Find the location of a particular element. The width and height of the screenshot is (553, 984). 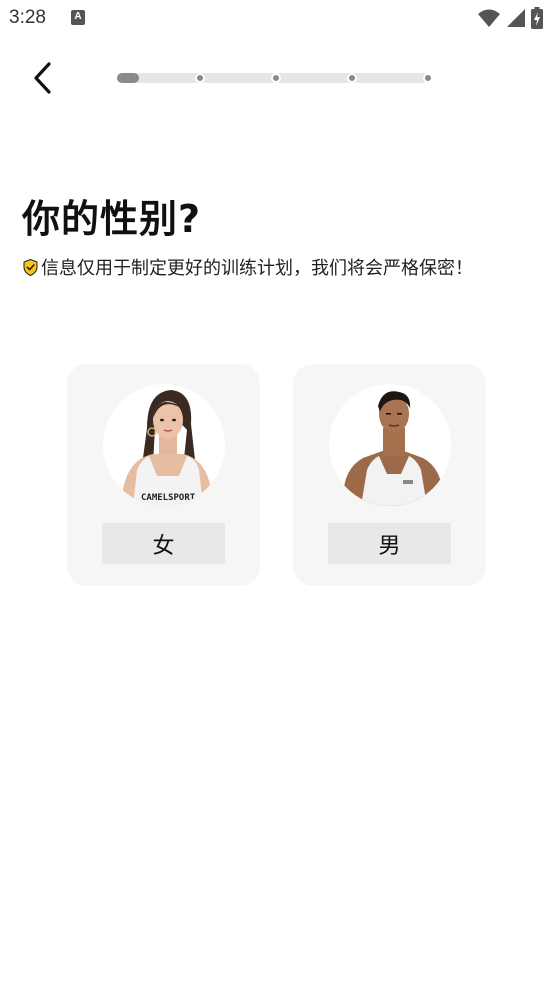

status-time: 3:28 is located at coordinates (27, 17).